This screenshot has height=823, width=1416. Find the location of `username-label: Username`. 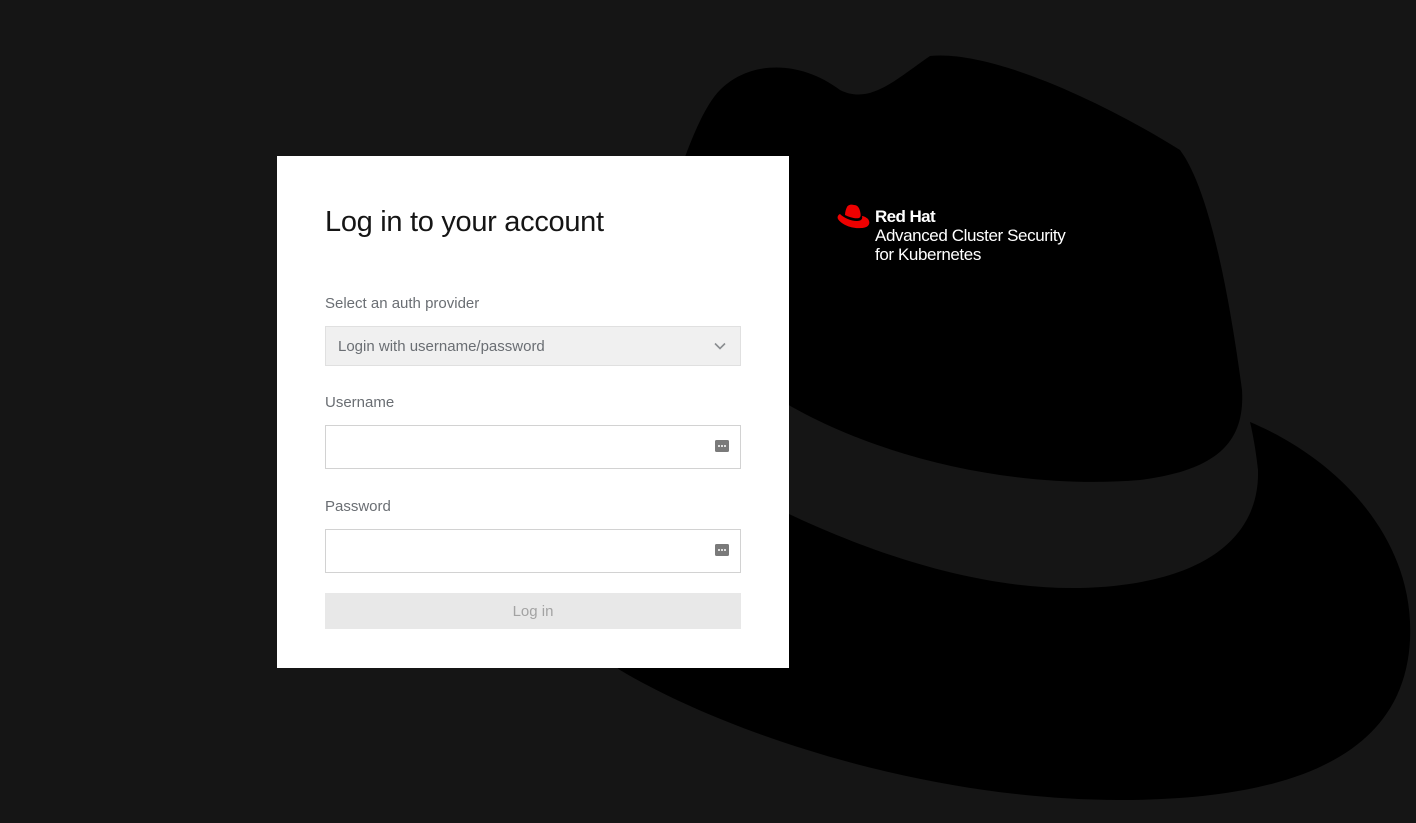

username-label: Username is located at coordinates (360, 402).